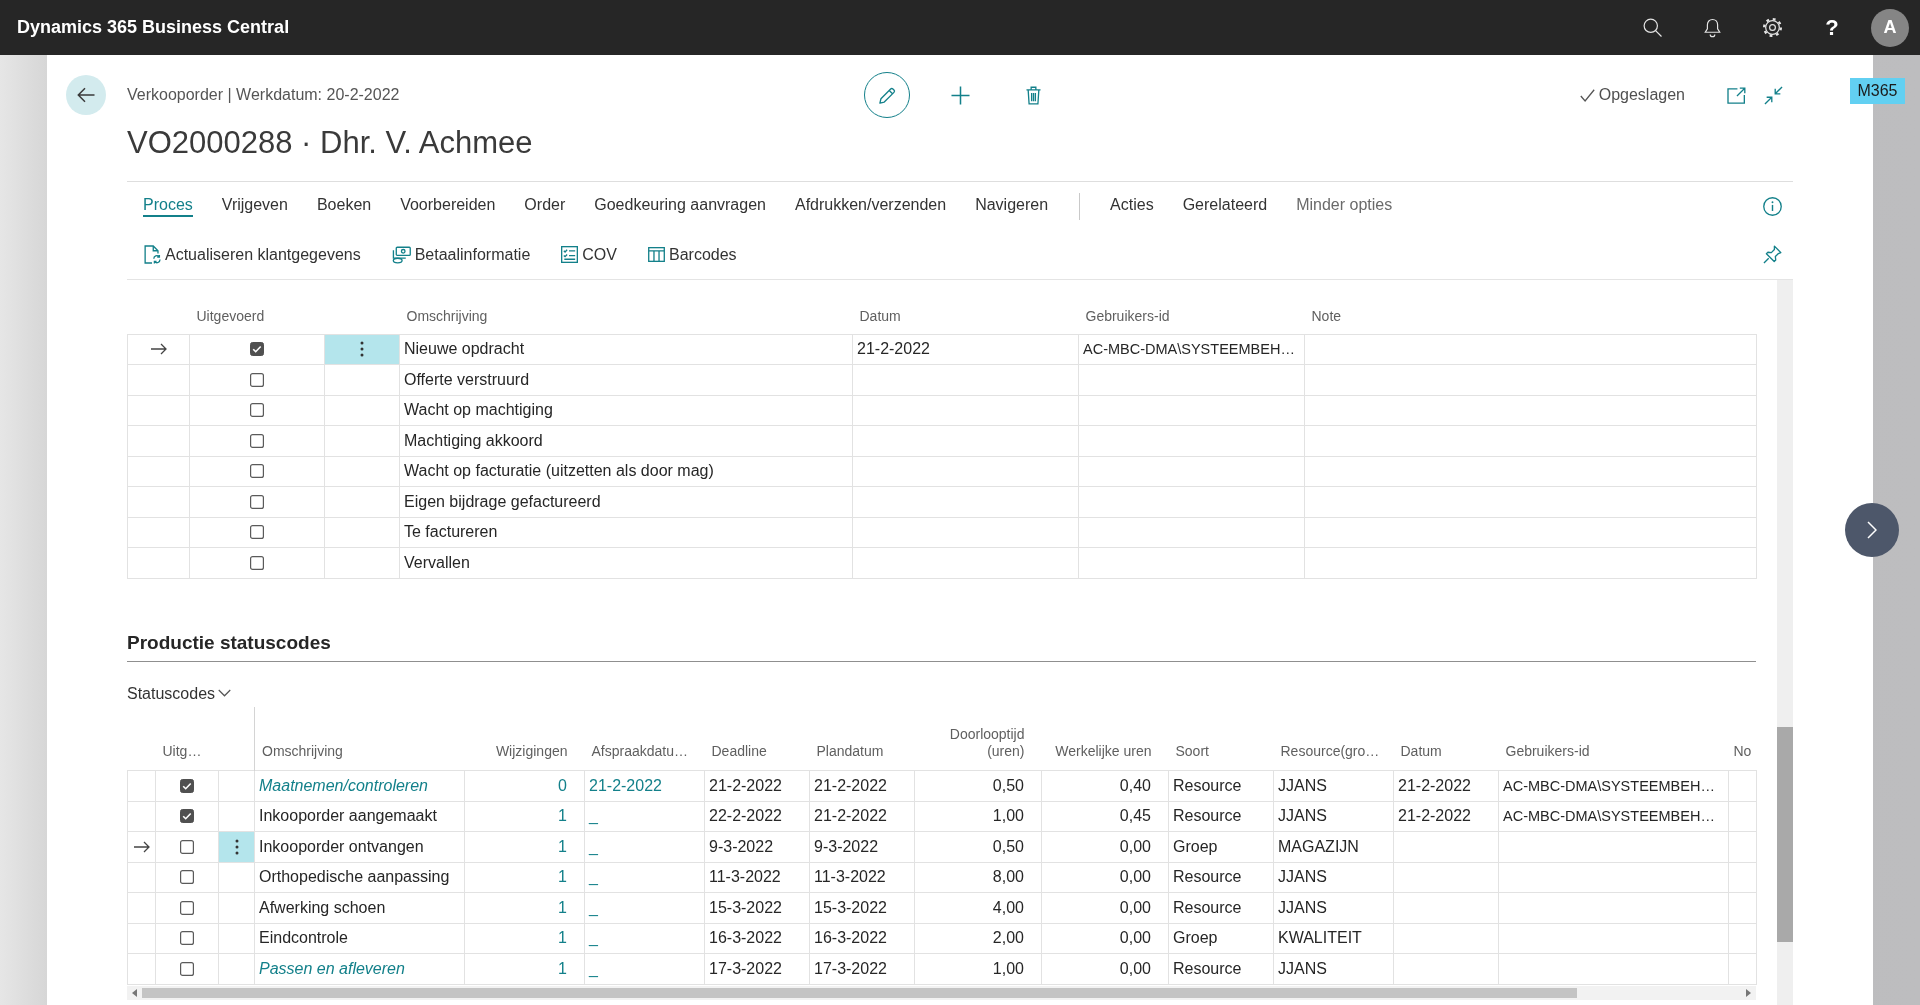 The width and height of the screenshot is (1920, 1005). I want to click on menu-tab: Boeken, so click(344, 206).